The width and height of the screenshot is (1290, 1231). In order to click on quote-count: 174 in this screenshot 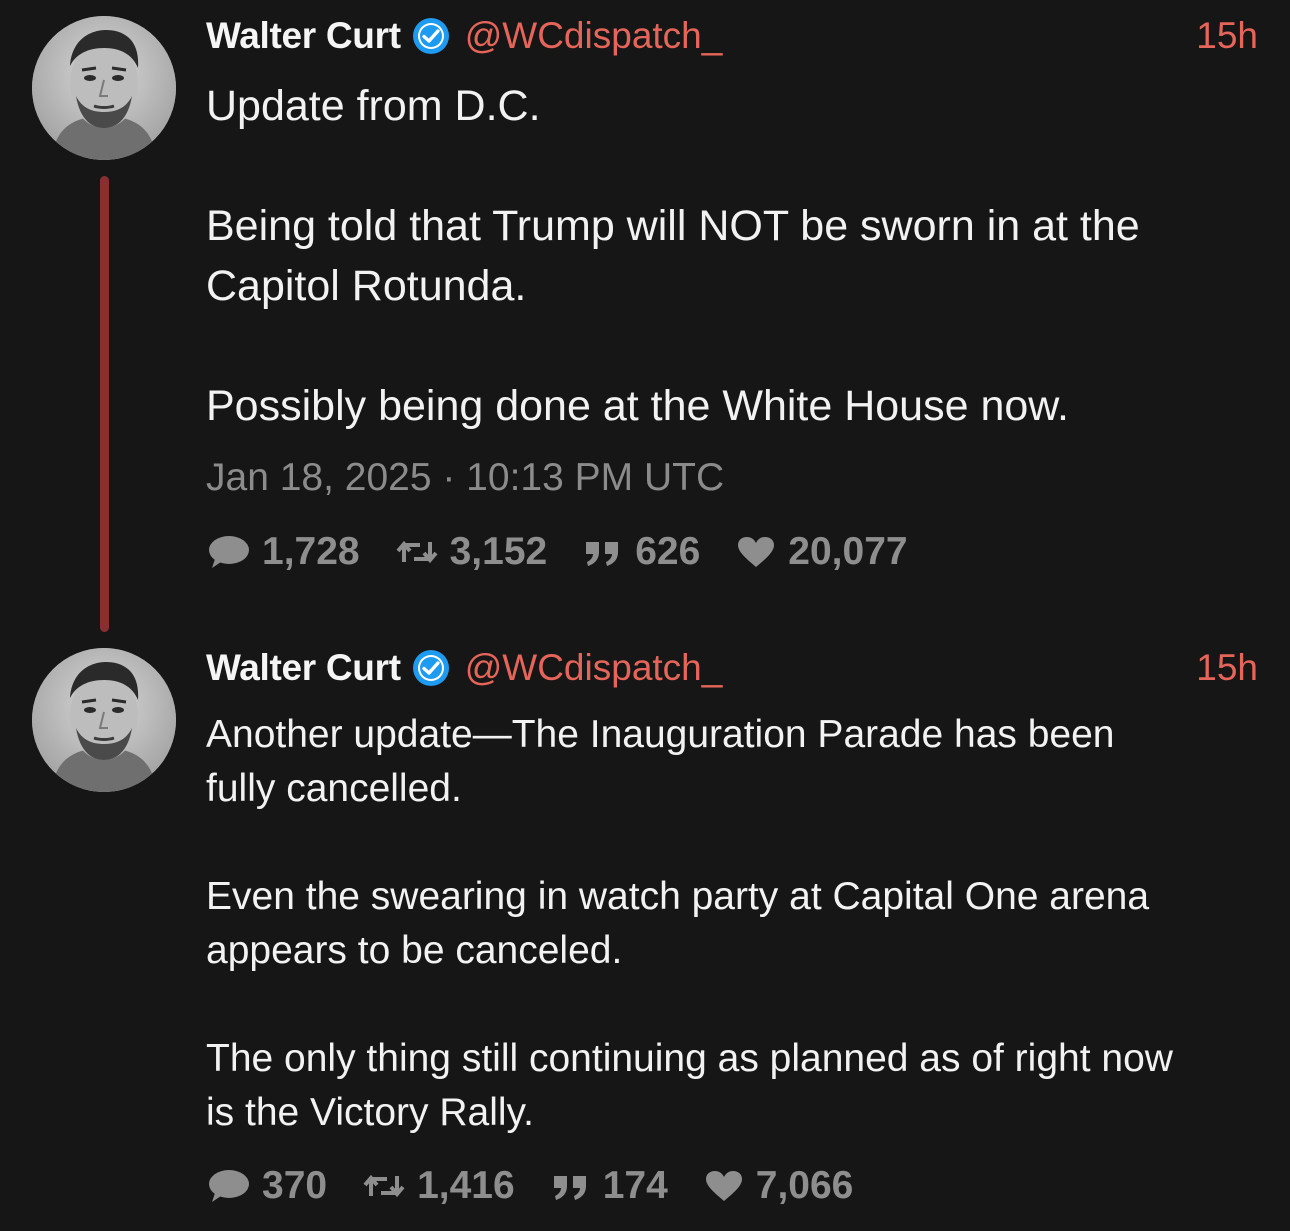, I will do `click(635, 1185)`.